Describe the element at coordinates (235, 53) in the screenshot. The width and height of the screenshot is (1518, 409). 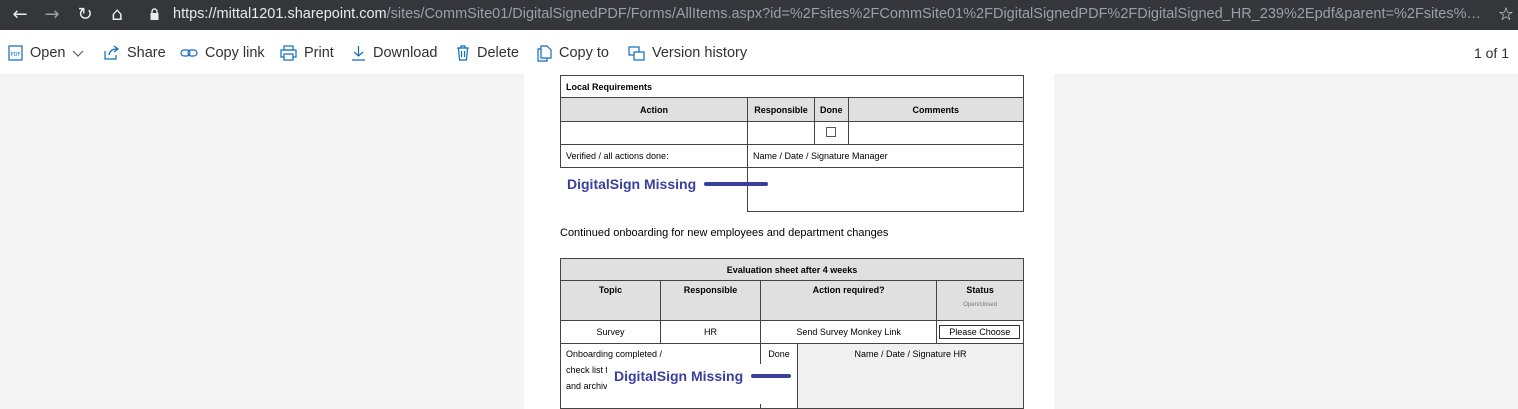
I see `copy-link-label: Copy link` at that location.